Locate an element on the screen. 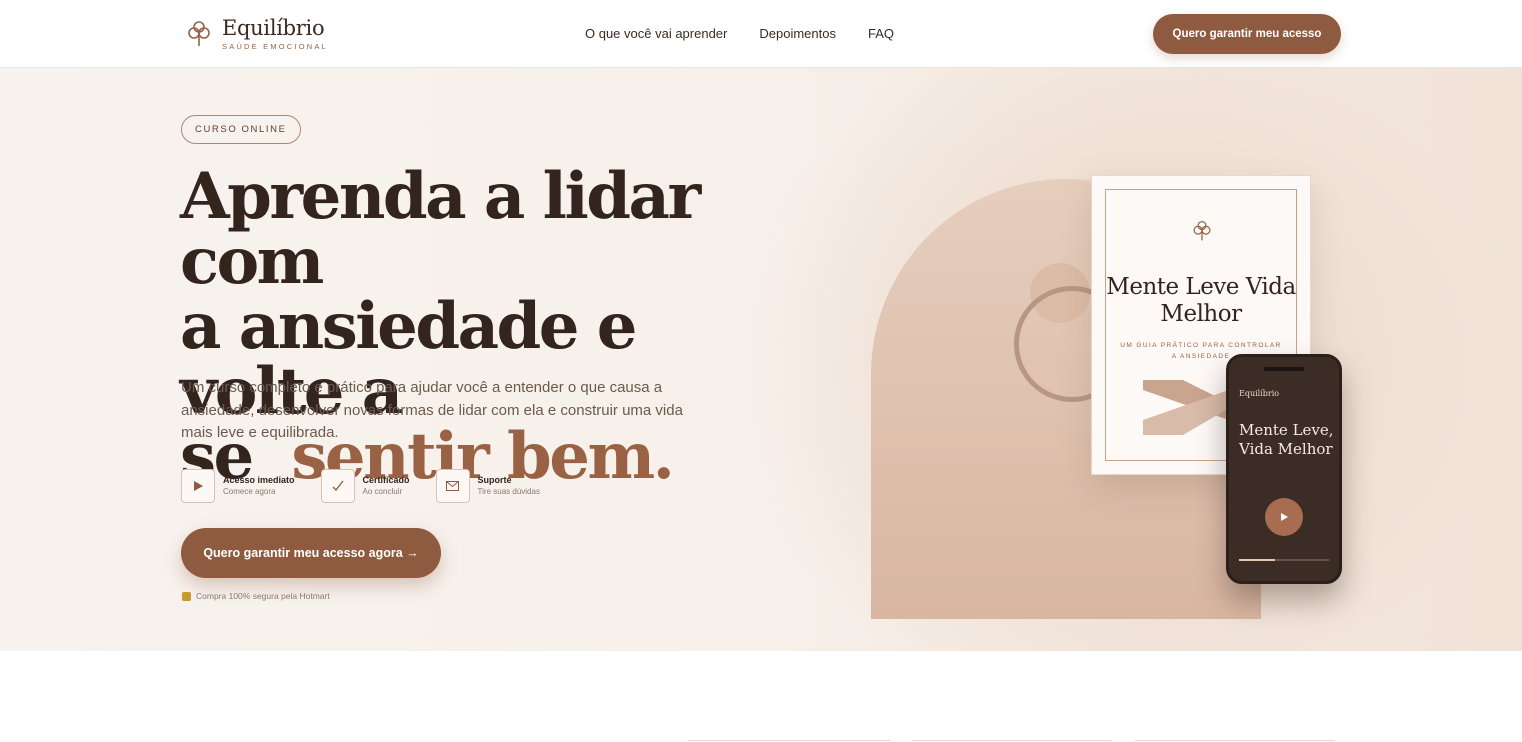 Image resolution: width=1522 pixels, height=742 pixels. feature-item: Acesso imediato Comece agora is located at coordinates (238, 486).